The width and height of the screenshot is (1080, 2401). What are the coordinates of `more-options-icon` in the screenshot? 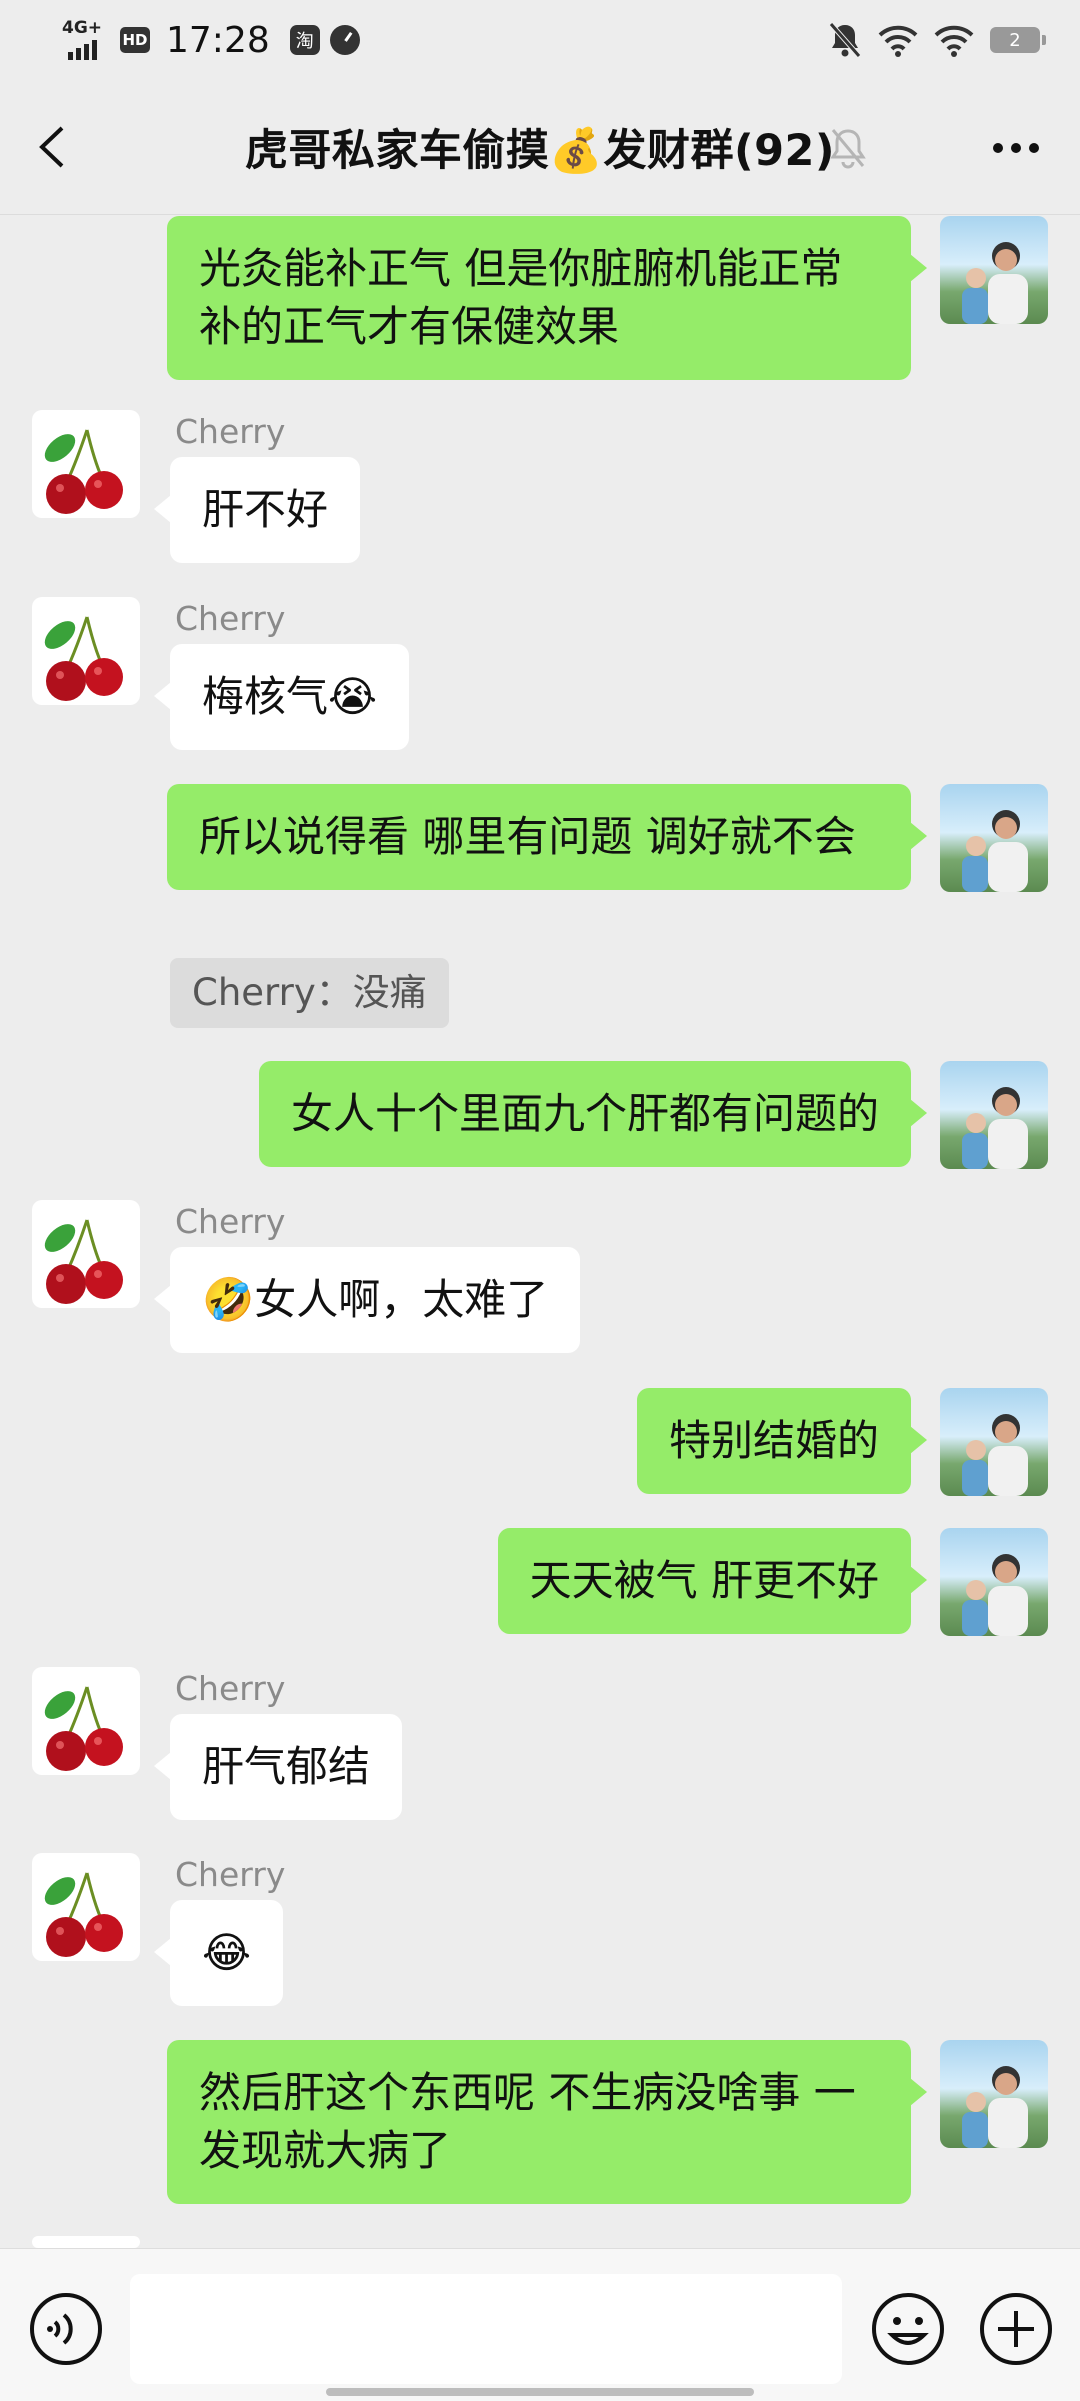 It's located at (1016, 148).